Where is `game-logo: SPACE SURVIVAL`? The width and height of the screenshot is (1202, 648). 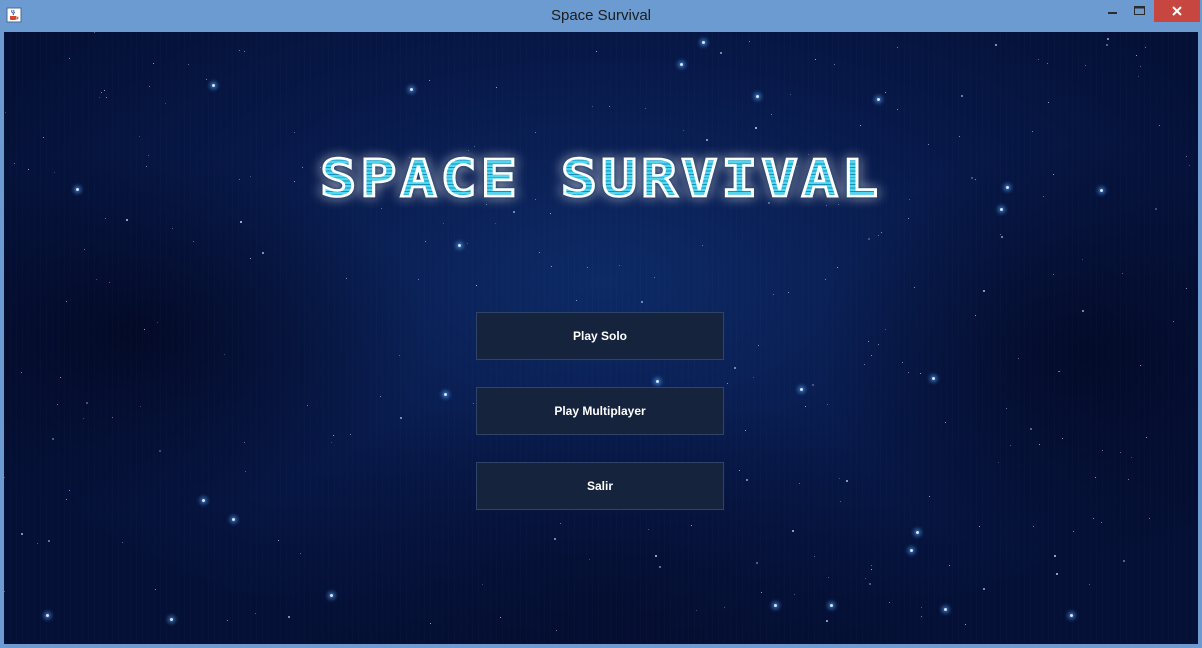
game-logo: SPACE SURVIVAL is located at coordinates (601, 179).